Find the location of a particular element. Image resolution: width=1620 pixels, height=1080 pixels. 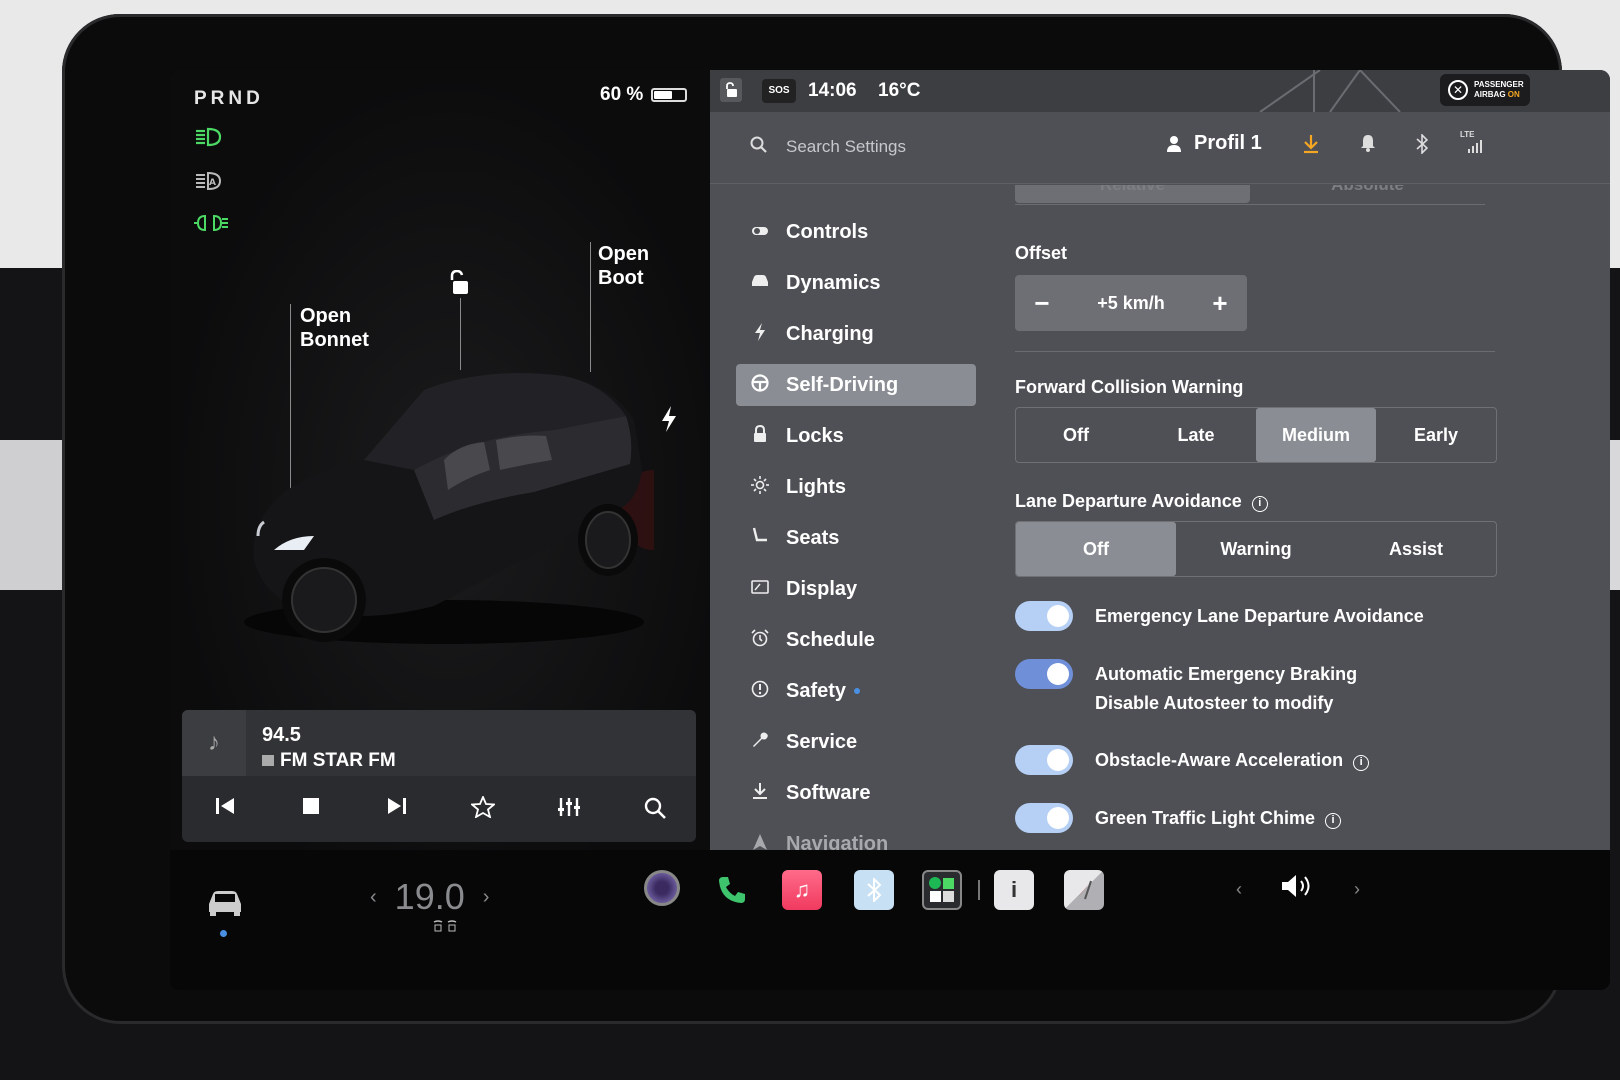

fcw-option-medium: Medium is located at coordinates (1316, 435).